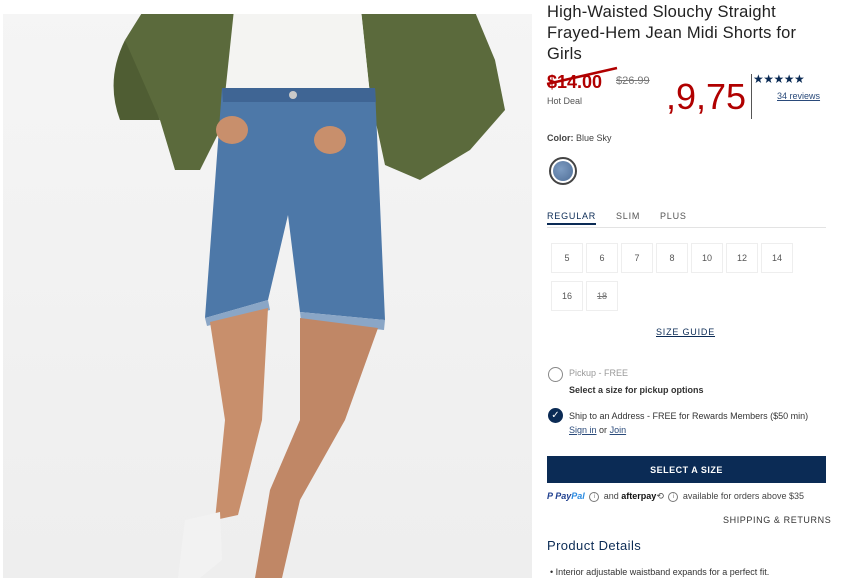 This screenshot has width=849, height=578. What do you see at coordinates (572, 218) in the screenshot?
I see `tab-regular: REGULAR` at bounding box center [572, 218].